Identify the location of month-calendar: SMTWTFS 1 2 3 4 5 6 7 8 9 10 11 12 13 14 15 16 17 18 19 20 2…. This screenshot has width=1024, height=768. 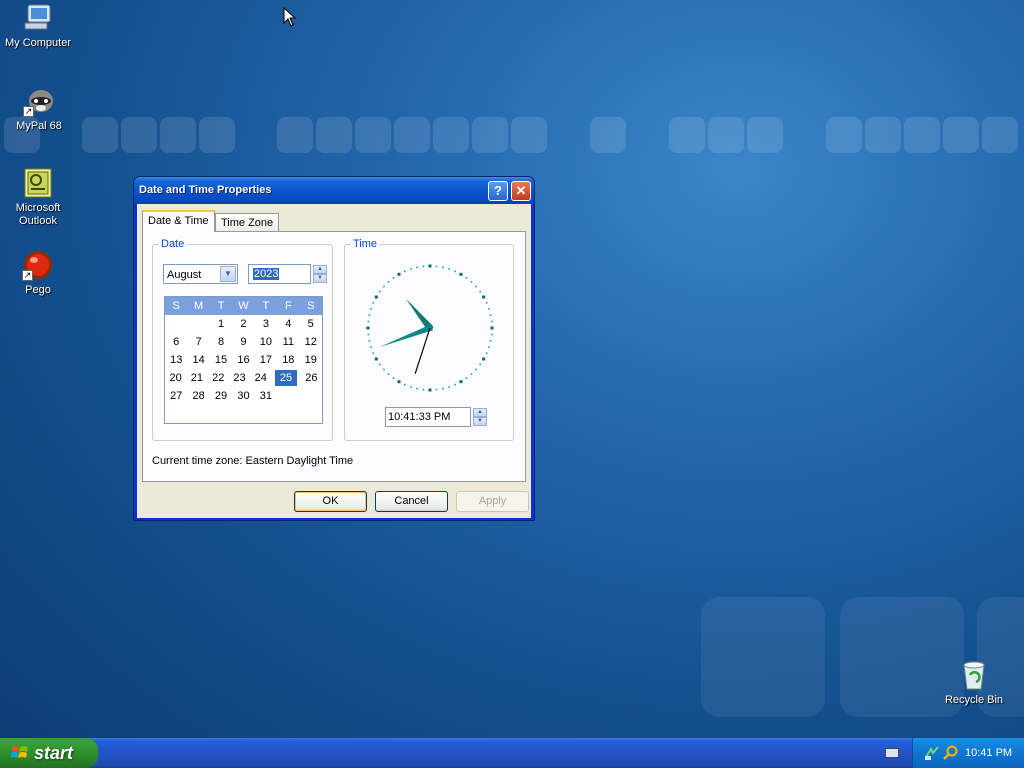
(243, 360).